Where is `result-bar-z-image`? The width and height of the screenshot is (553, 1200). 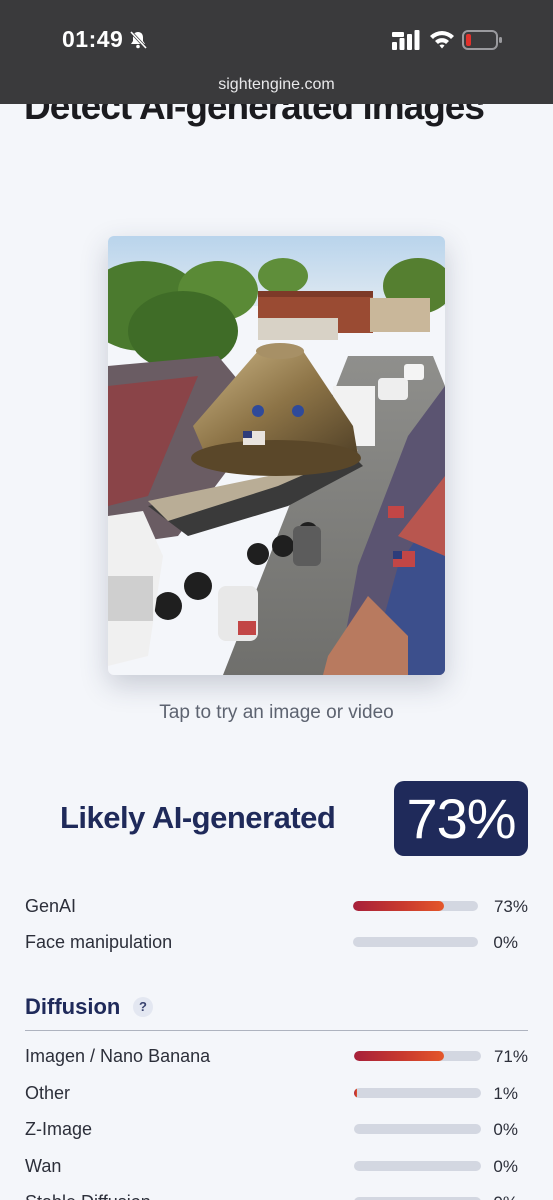
result-bar-z-image is located at coordinates (417, 1129).